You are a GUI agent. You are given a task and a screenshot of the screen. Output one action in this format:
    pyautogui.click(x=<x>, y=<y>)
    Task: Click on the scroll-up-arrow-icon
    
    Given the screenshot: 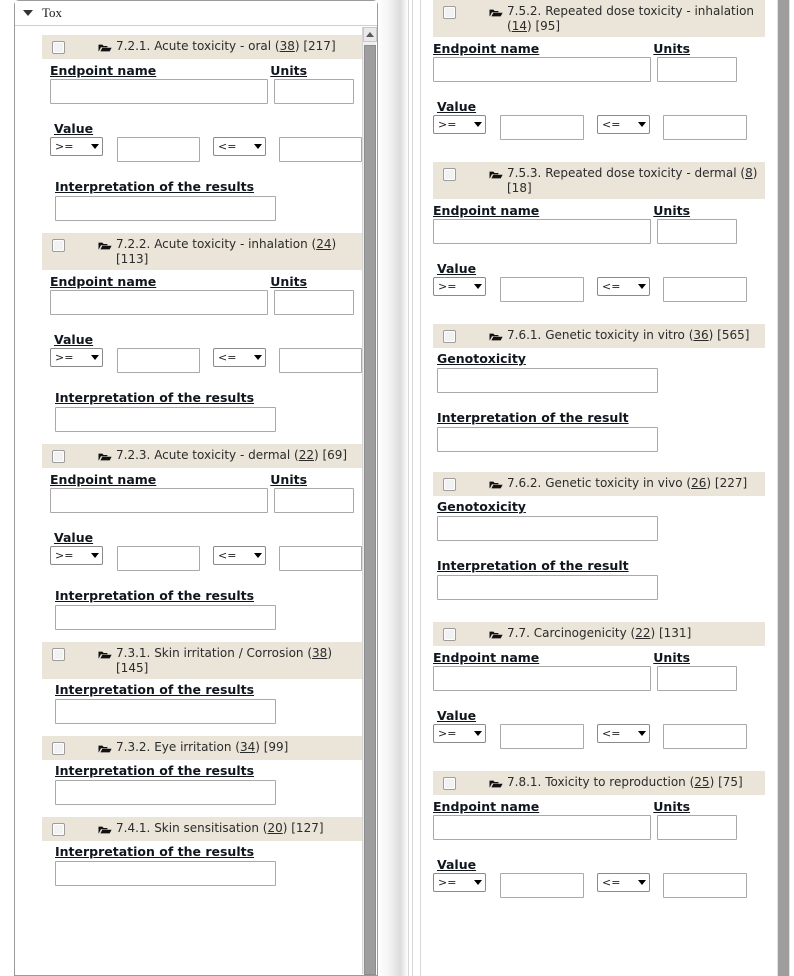 What is the action you would take?
    pyautogui.click(x=370, y=34)
    